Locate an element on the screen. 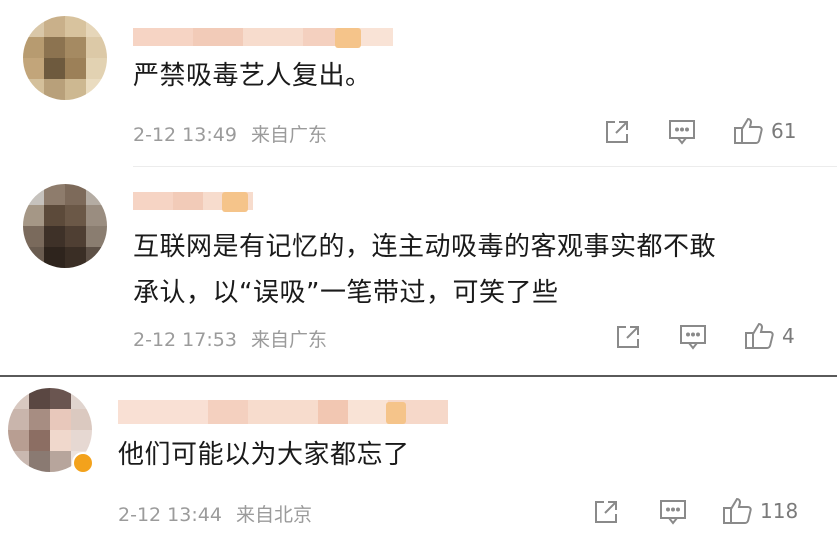 The height and width of the screenshot is (541, 837). comment-text: 严禁吸毒艺人复出。 is located at coordinates (252, 76).